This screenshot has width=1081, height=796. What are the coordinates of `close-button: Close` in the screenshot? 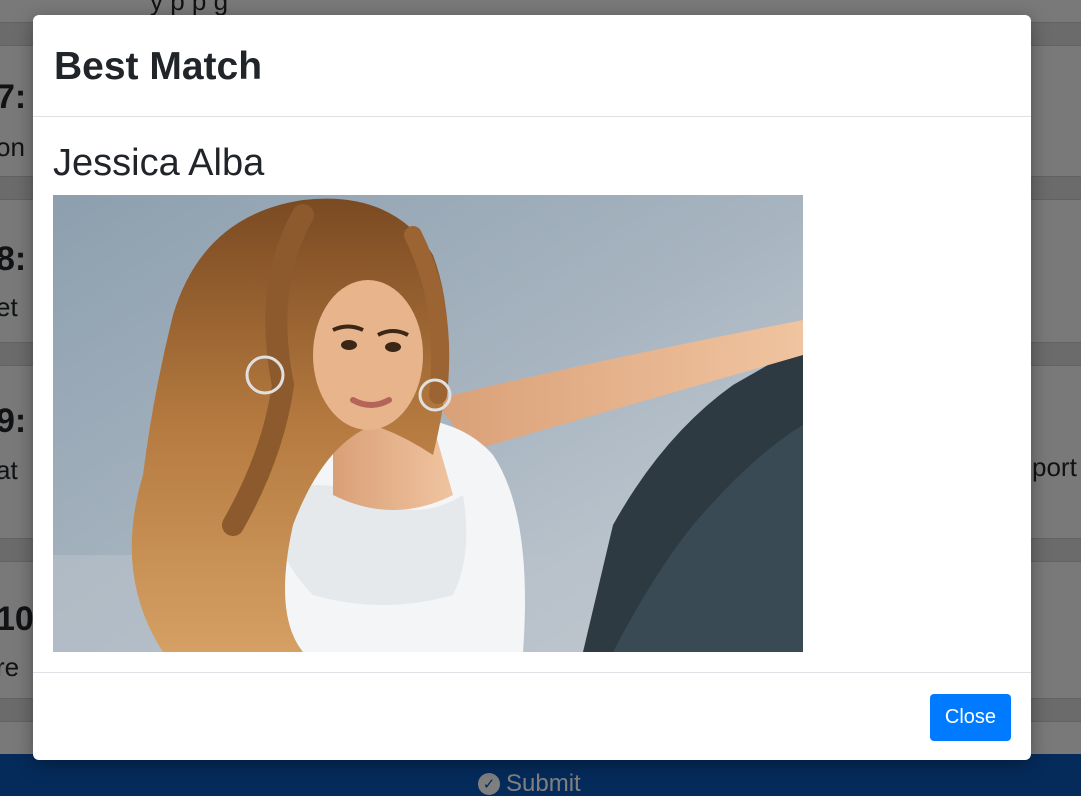 It's located at (970, 717).